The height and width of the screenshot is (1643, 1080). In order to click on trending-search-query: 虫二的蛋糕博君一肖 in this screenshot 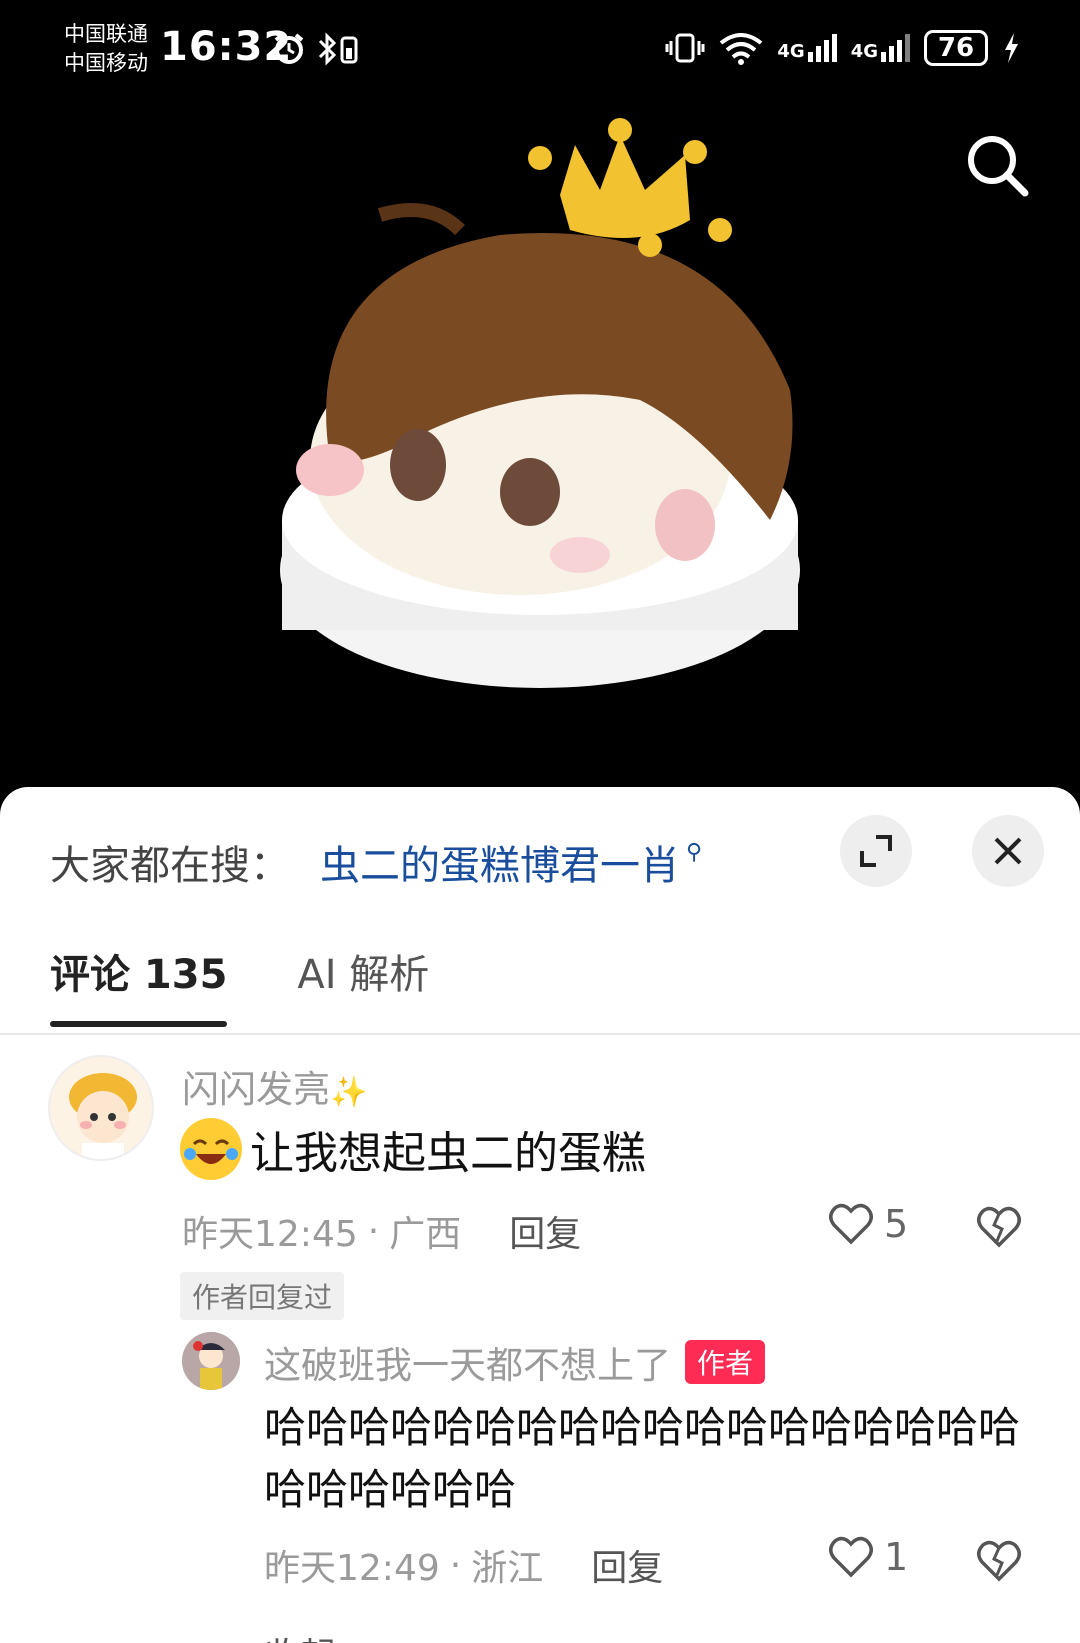, I will do `click(500, 862)`.